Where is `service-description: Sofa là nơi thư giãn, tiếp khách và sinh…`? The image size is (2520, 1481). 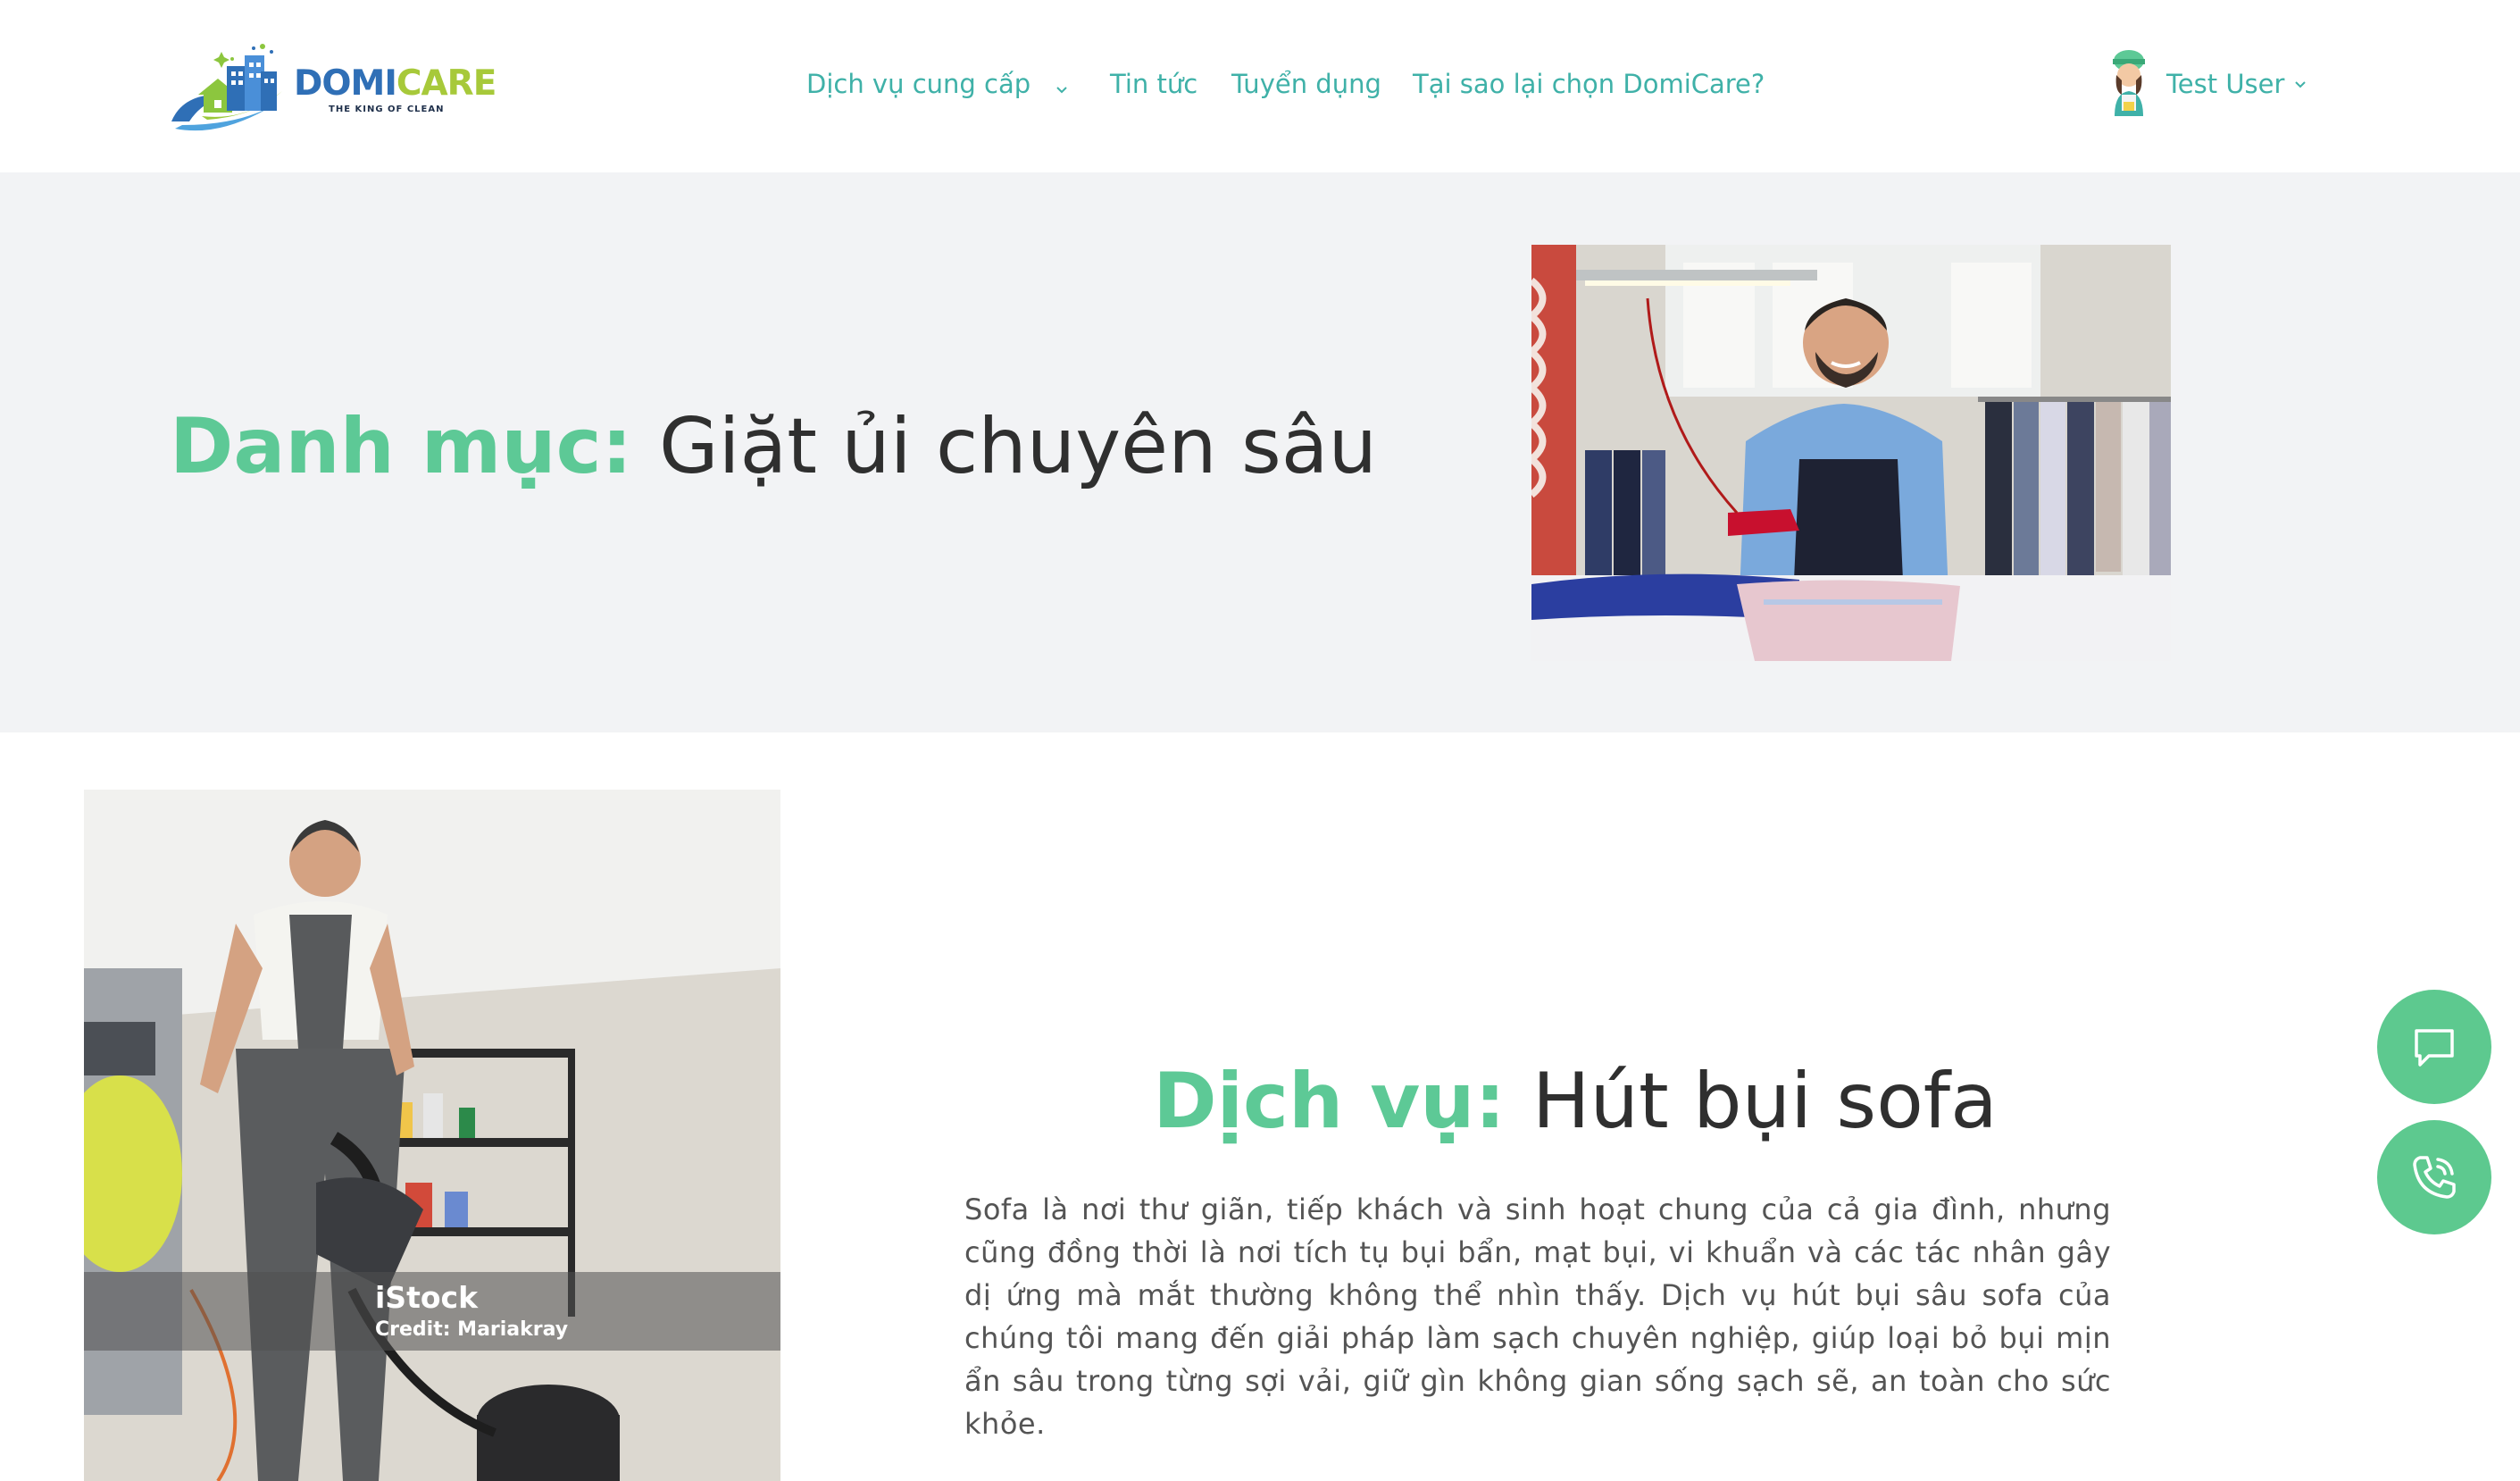 service-description: Sofa là nơi thư giãn, tiếp khách và sinh… is located at coordinates (1538, 1316).